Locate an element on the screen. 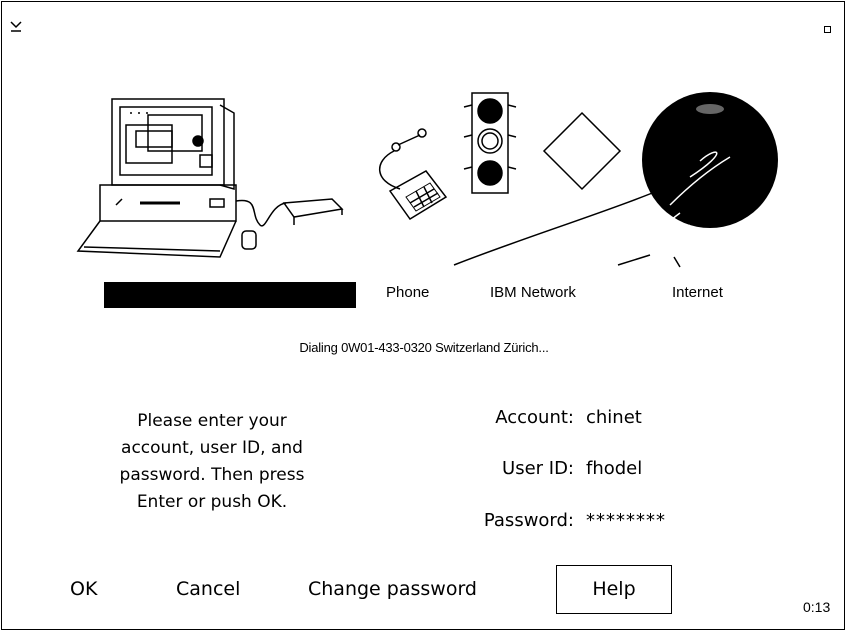 Image resolution: width=848 pixels, height=632 pixels. ok-button: OK is located at coordinates (83, 589).